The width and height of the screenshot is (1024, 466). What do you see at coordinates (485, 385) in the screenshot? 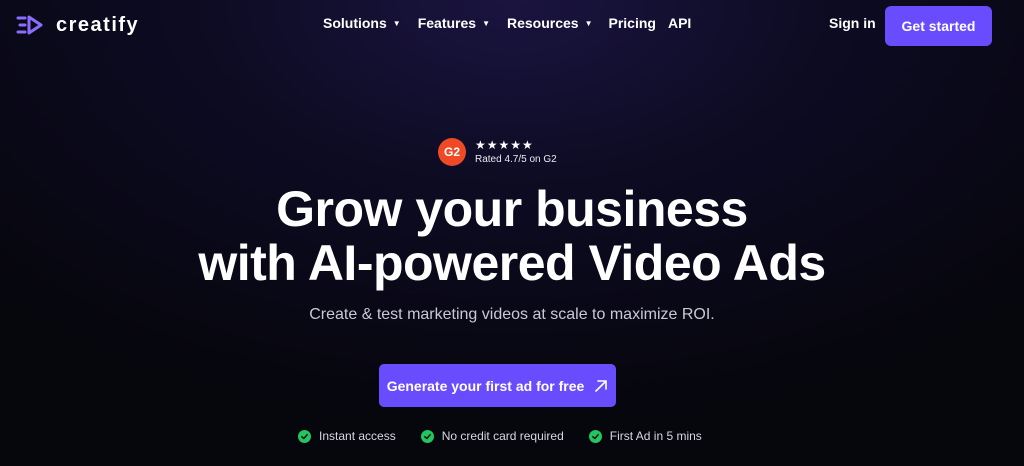
I see `cta-label: Generate your first ad for free` at bounding box center [485, 385].